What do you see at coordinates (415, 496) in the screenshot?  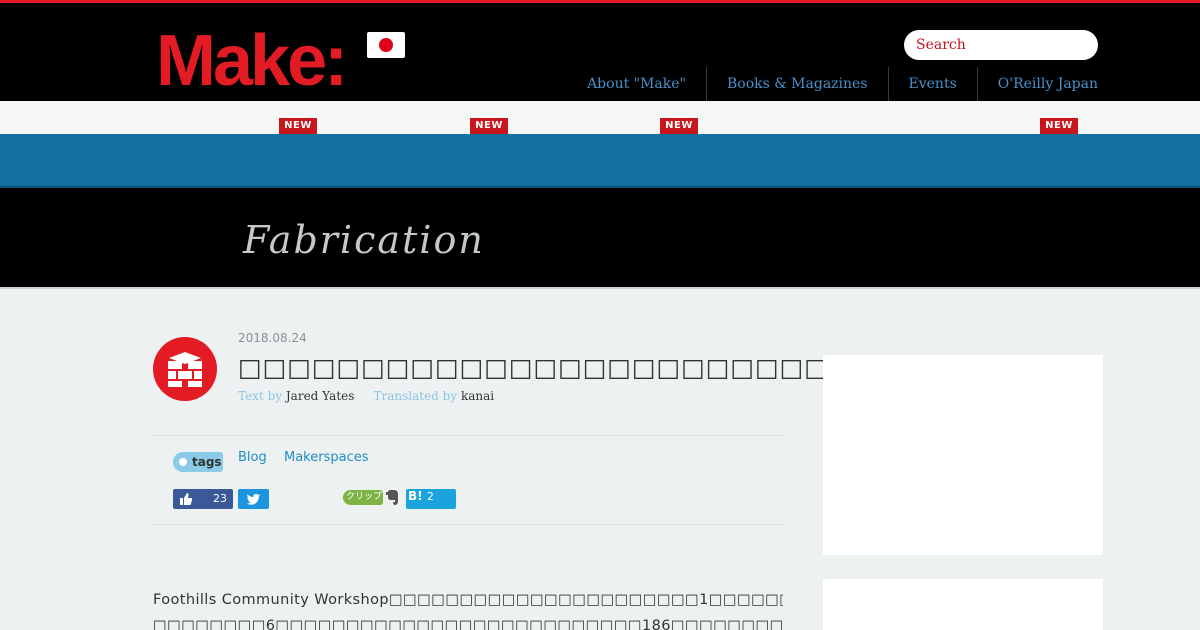 I see `hatena-label: B!` at bounding box center [415, 496].